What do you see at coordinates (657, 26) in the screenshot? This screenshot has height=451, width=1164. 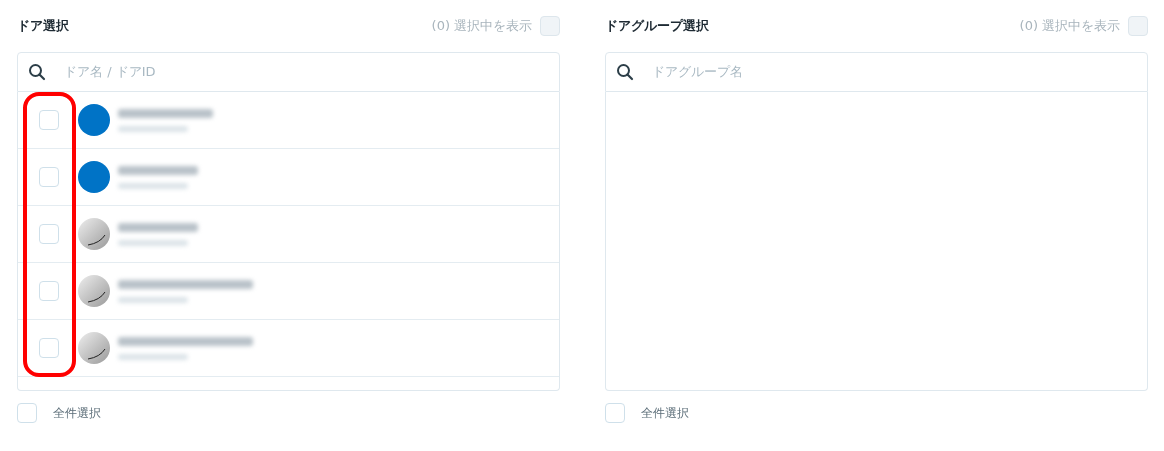 I see `panel-title: ドアグループ選択` at bounding box center [657, 26].